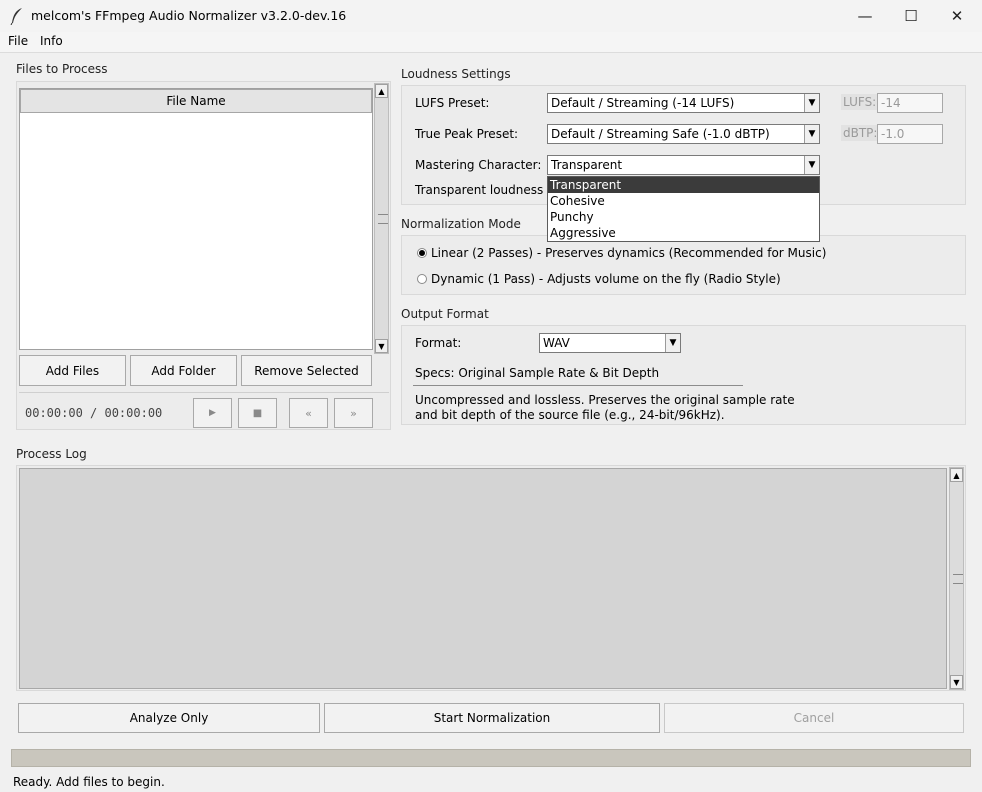 The image size is (982, 792). Describe the element at coordinates (578, 385) in the screenshot. I see `specs-separator` at that location.